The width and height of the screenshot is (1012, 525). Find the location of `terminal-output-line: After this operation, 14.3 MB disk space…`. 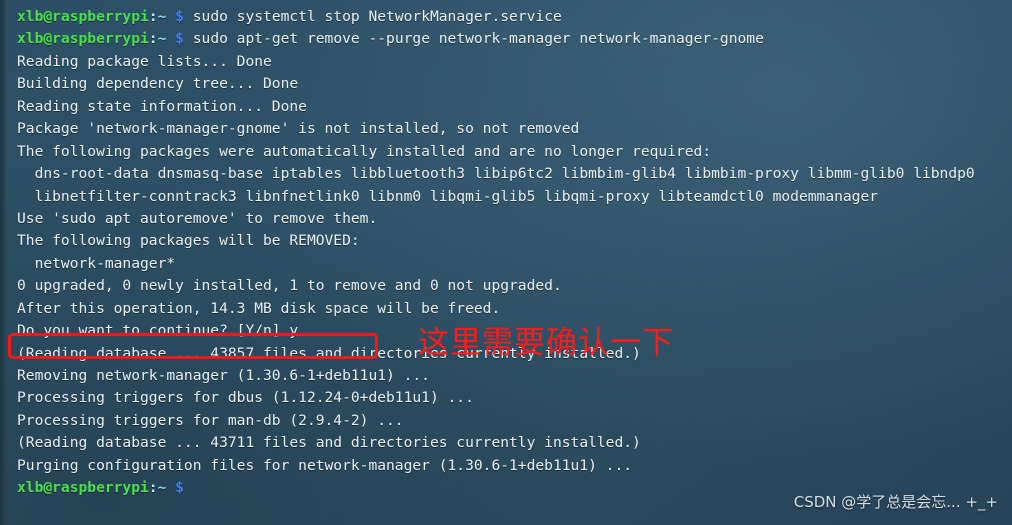

terminal-output-line: After this operation, 14.3 MB disk space… is located at coordinates (506, 309).